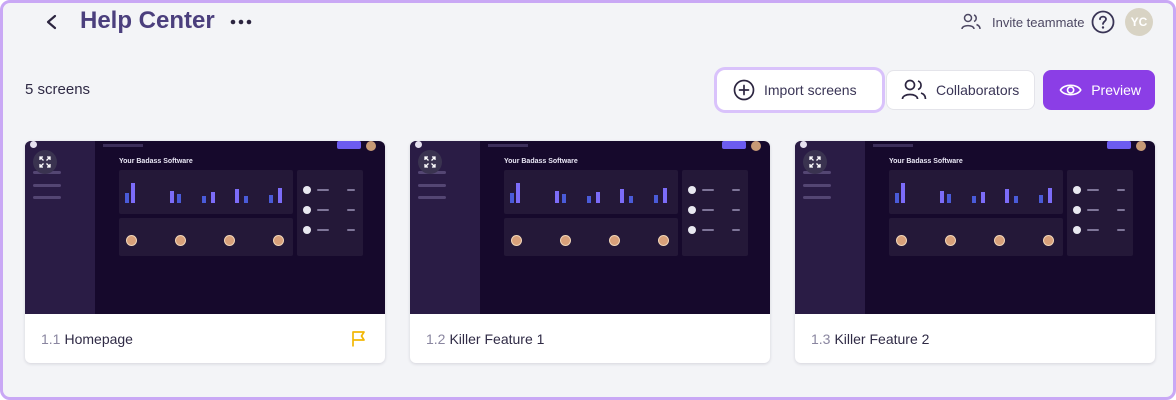  I want to click on screen-card-footer: 1.2 Killer Feature 1, so click(590, 338).